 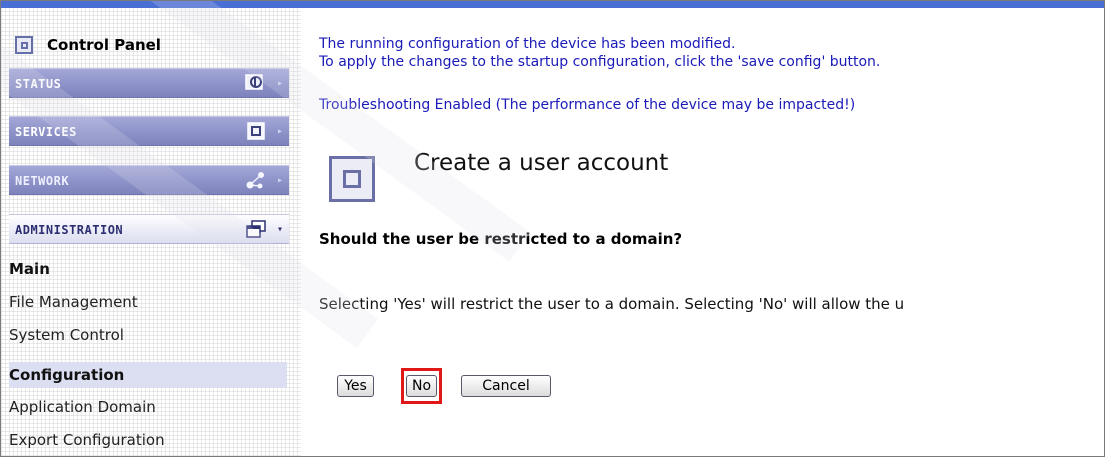 What do you see at coordinates (279, 229) in the screenshot?
I see `chevron-down-icon: ▾` at bounding box center [279, 229].